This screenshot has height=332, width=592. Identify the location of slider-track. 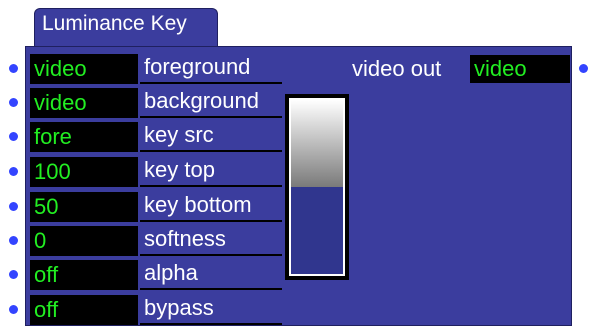
(317, 187).